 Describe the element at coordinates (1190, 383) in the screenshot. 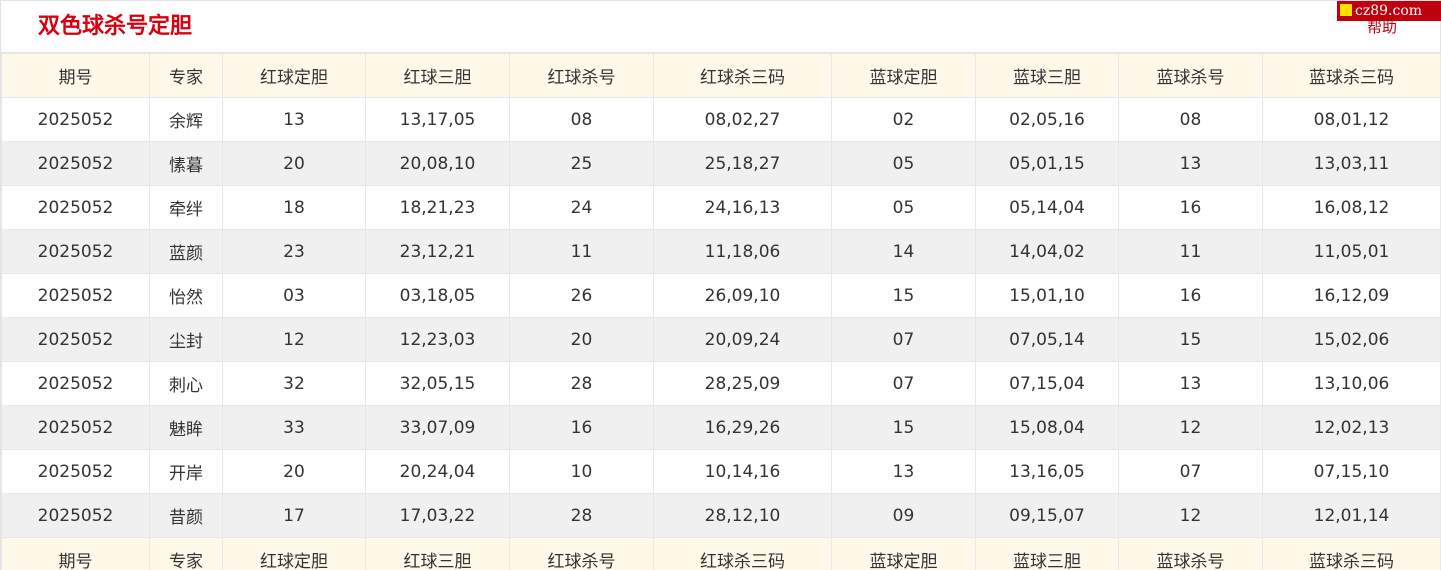

I see `blue-kill-cell: 13` at that location.